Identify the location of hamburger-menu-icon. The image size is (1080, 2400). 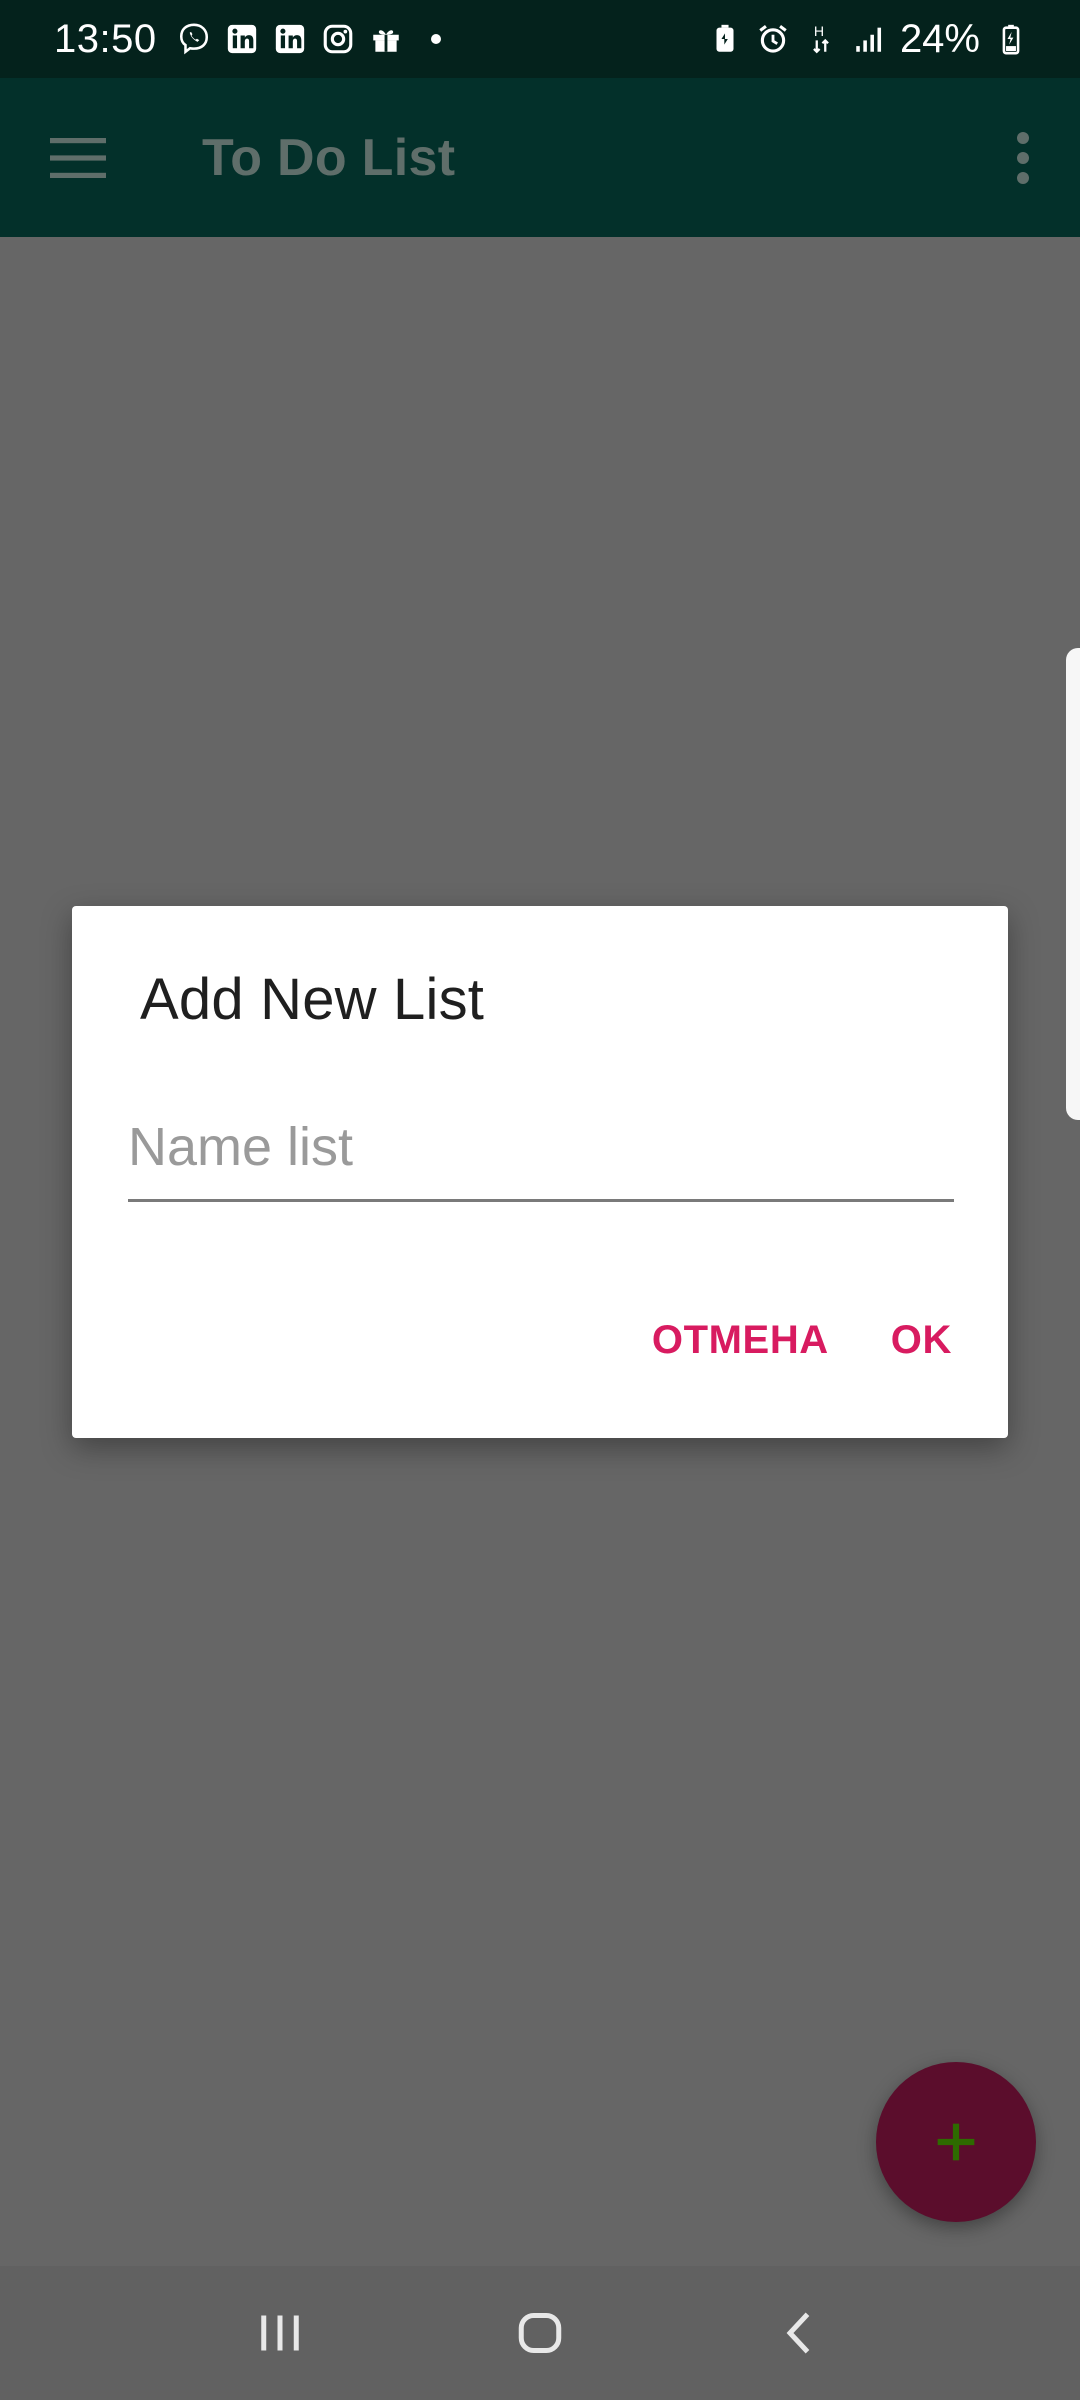
(78, 157).